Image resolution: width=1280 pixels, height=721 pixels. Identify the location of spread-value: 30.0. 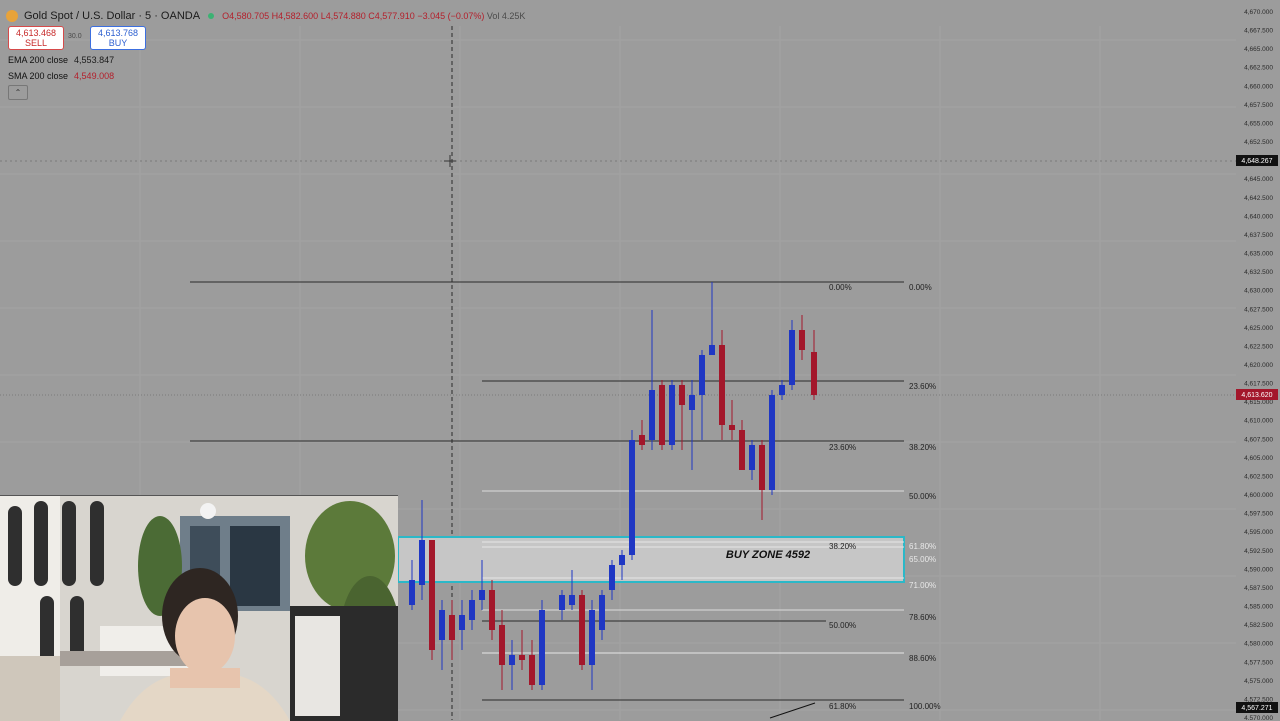
(75, 36).